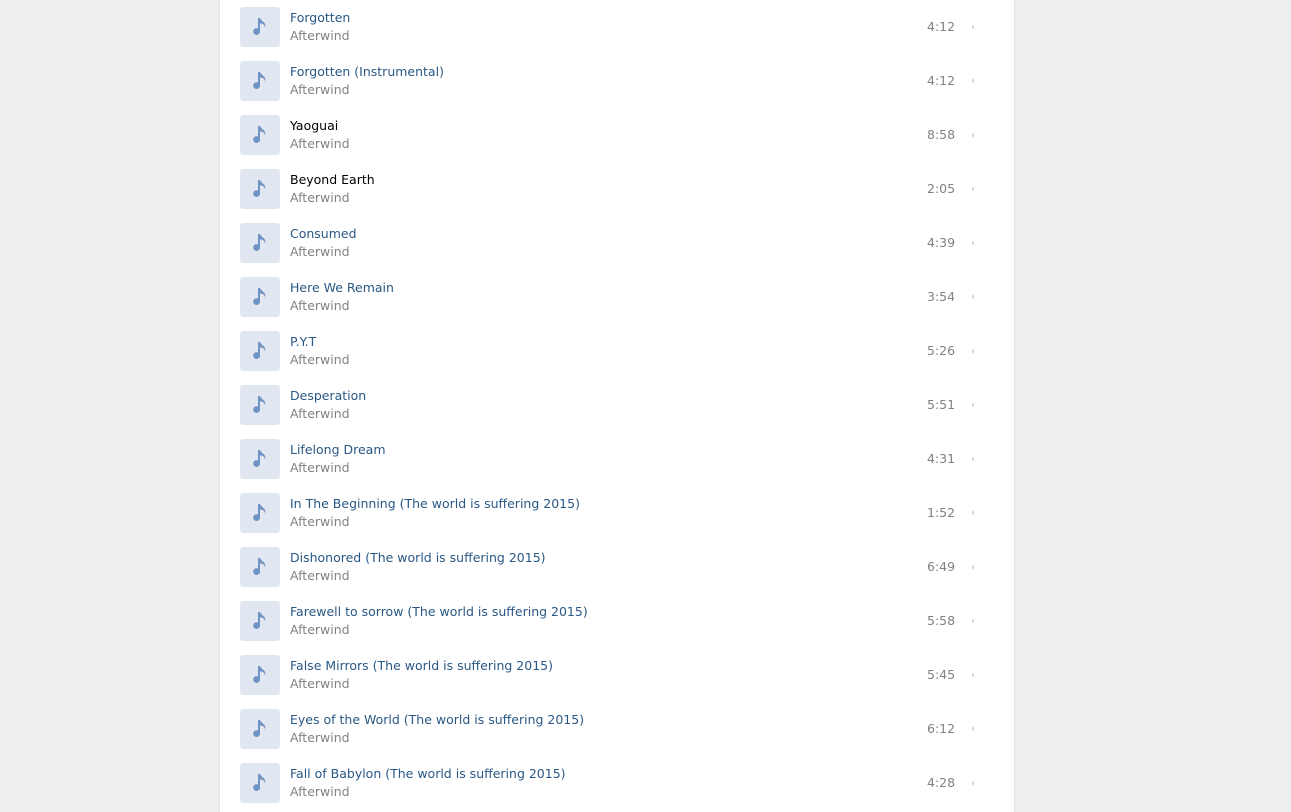 This screenshot has width=1291, height=812. Describe the element at coordinates (617, 189) in the screenshot. I see `track-row: Beyond Earth Afterwind 2:05` at that location.